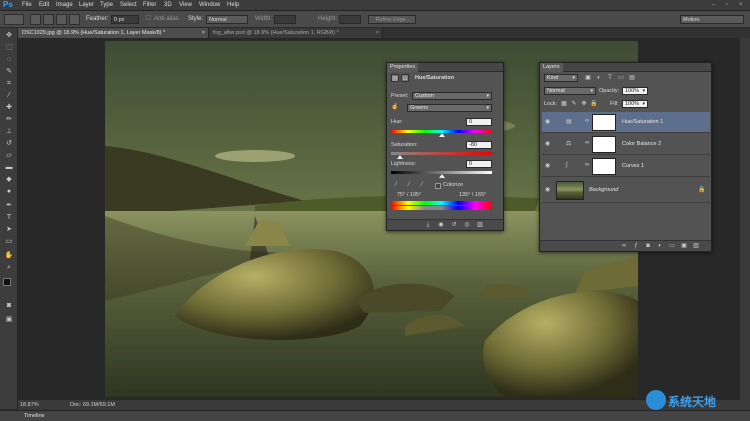  Describe the element at coordinates (74, 19) in the screenshot. I see `intersect-selection-icon` at that location.